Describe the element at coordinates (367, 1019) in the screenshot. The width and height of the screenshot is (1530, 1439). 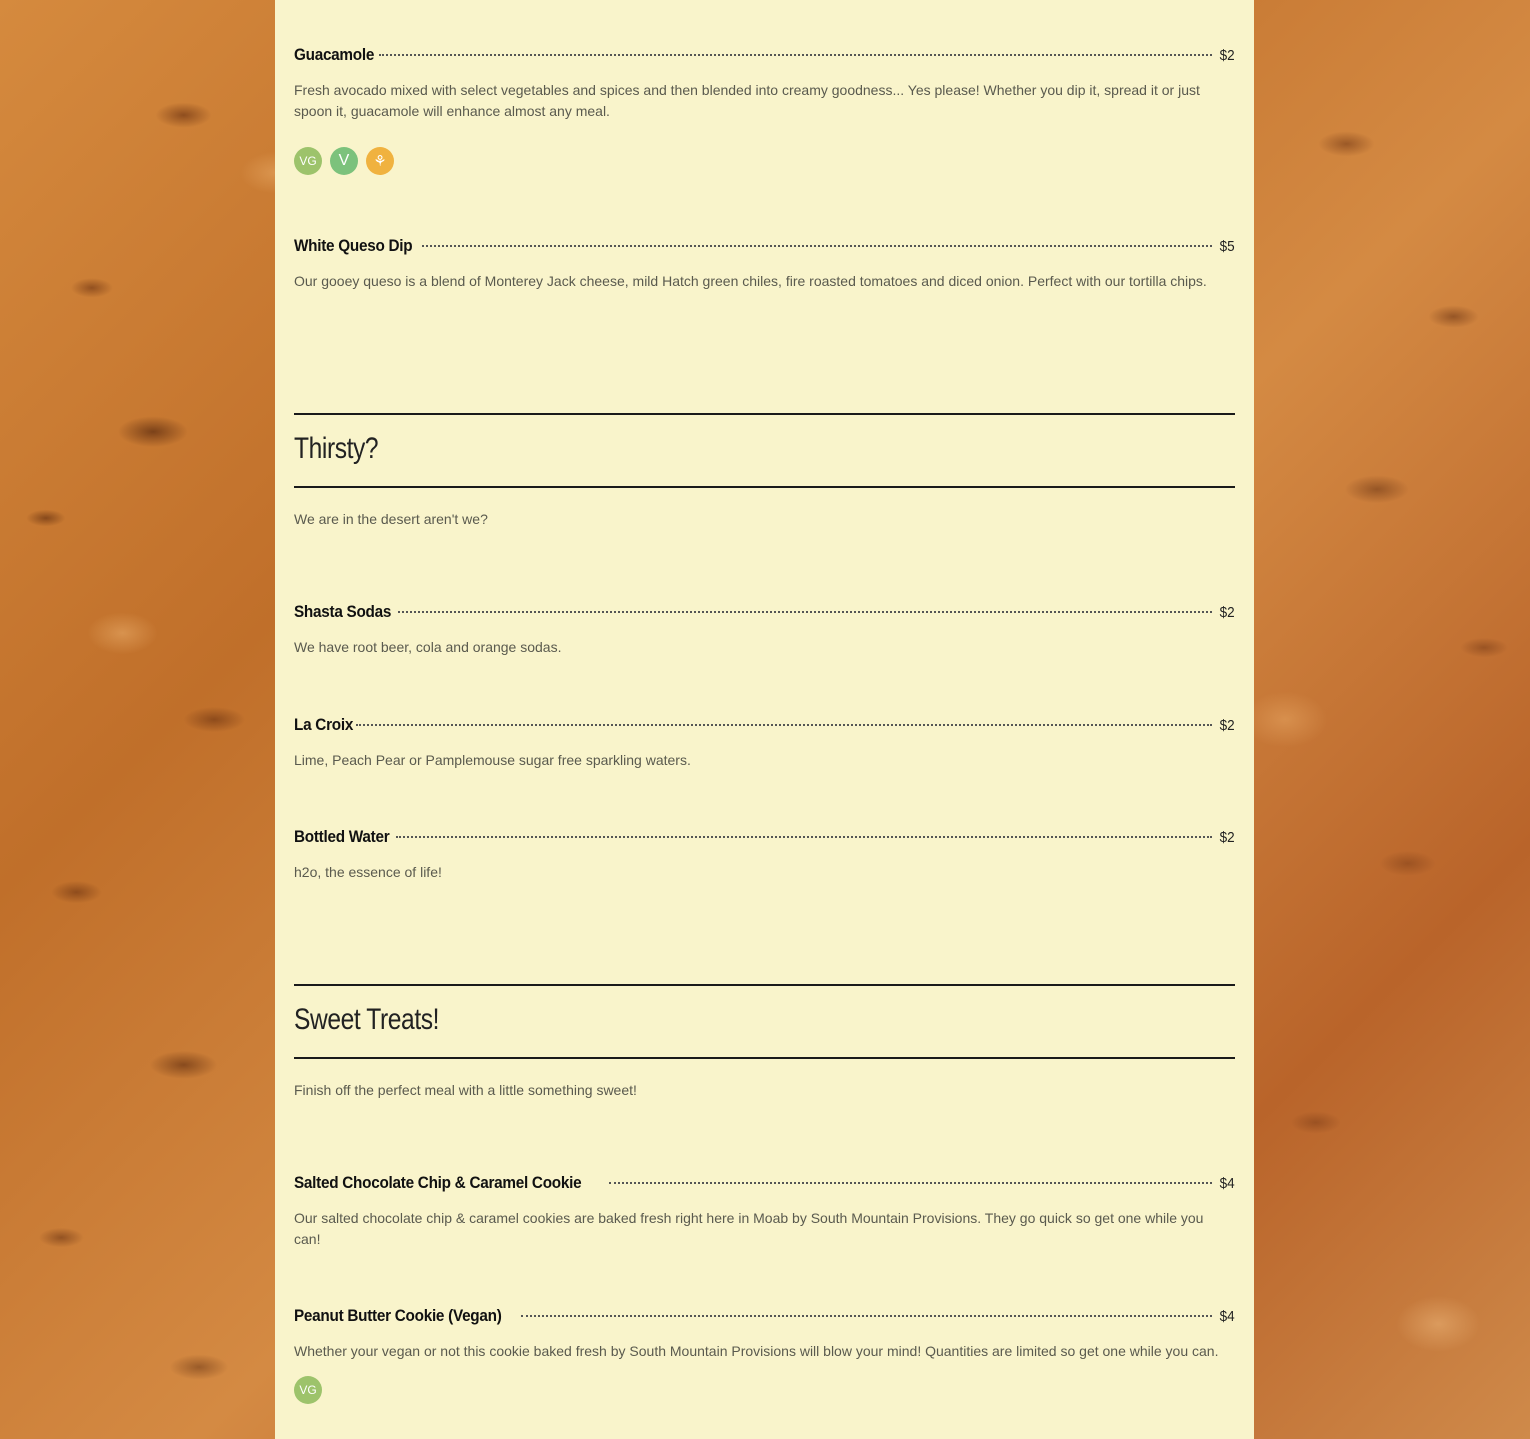
I see `section-title-sweet-treats: Sweet Treats!` at that location.